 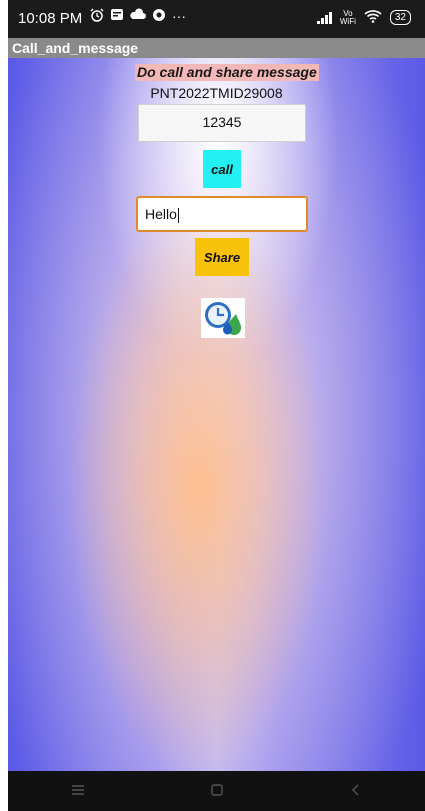 I want to click on status-time: 10:08 PM, so click(x=50, y=18).